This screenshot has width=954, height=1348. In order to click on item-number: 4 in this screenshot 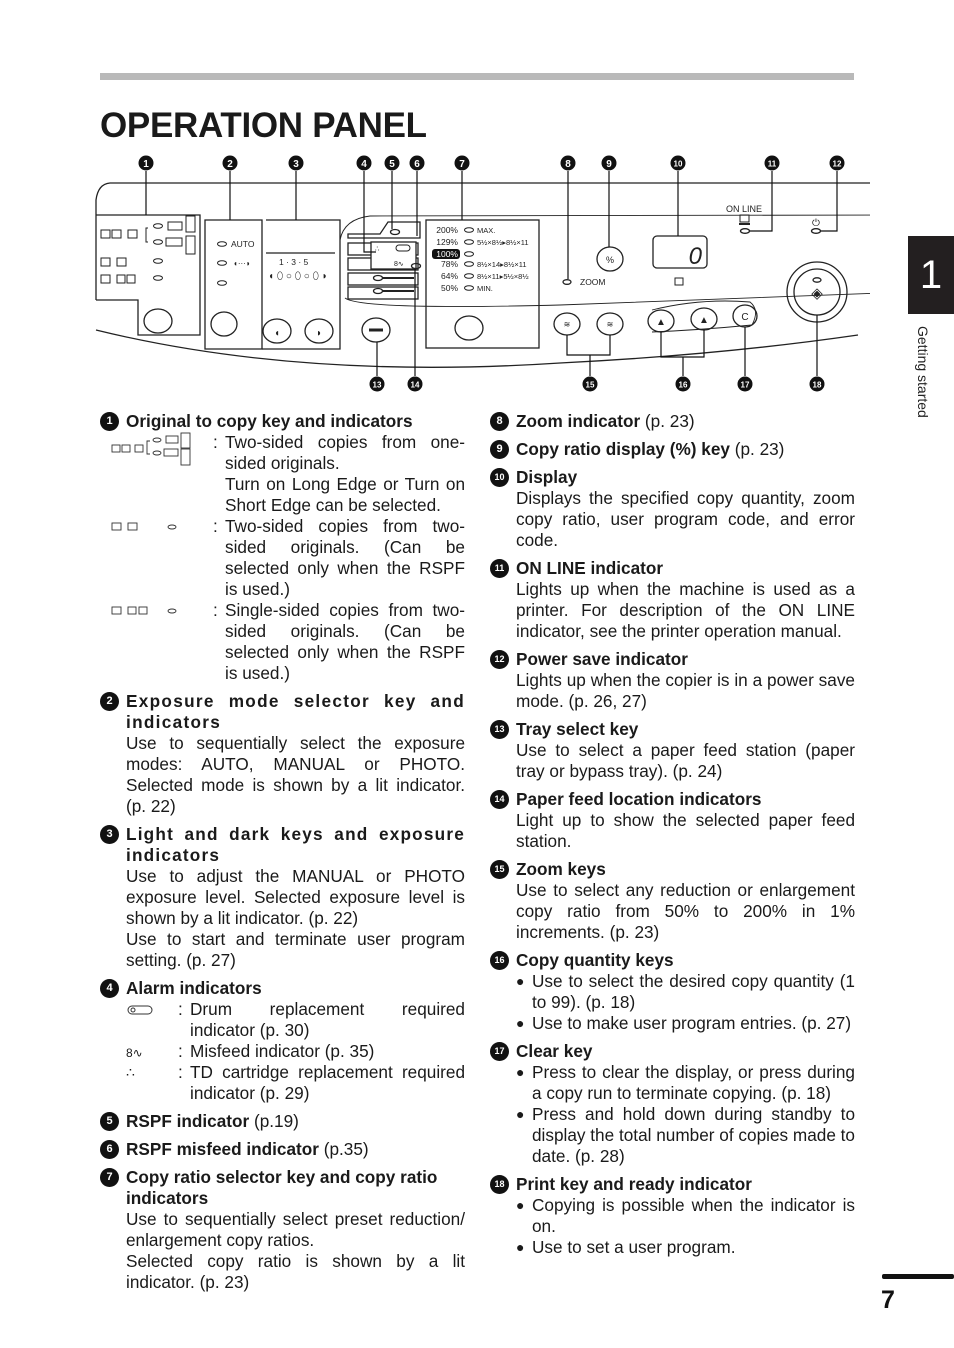, I will do `click(109, 988)`.